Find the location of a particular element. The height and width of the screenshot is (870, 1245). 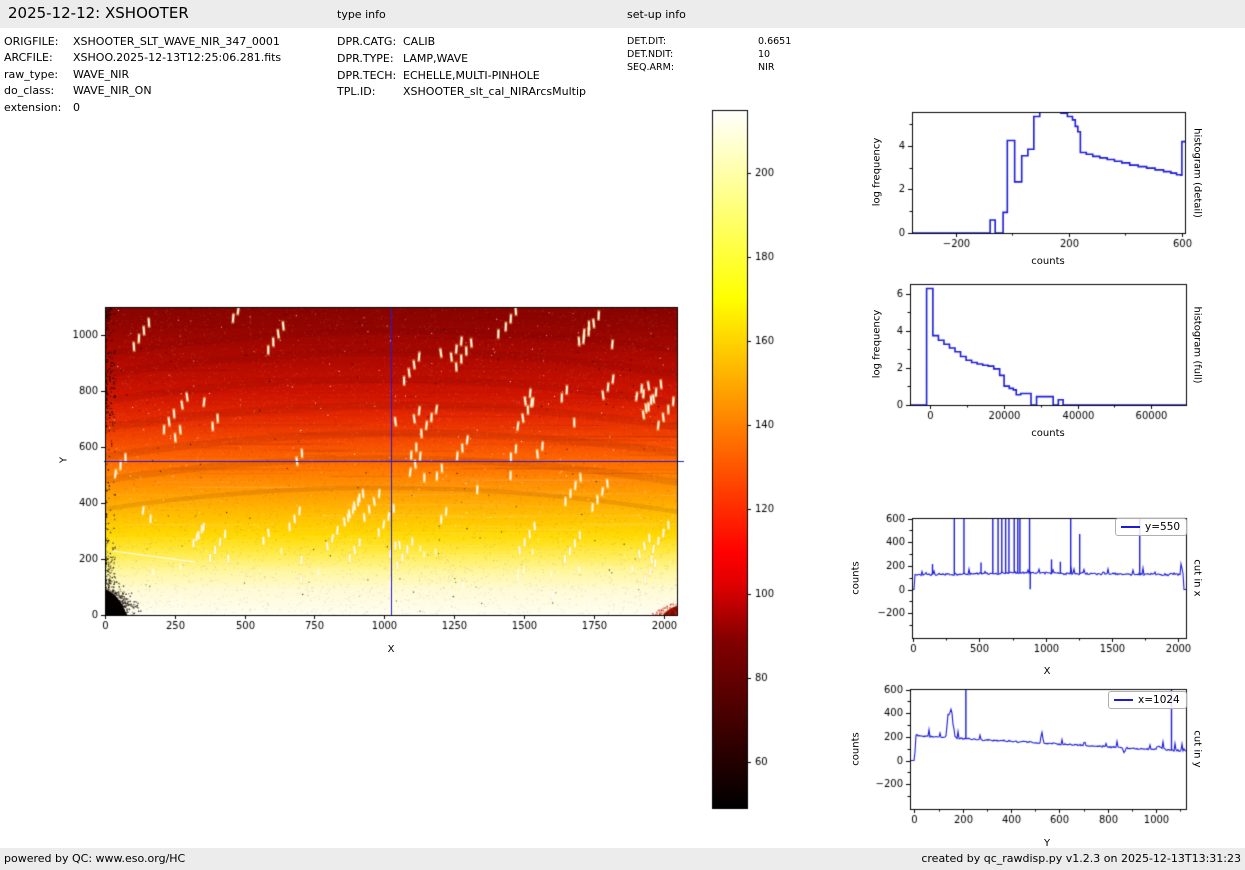

info-row: DPR.TECH: ECHELLE,MULTI-PINHOLE is located at coordinates (461, 76).